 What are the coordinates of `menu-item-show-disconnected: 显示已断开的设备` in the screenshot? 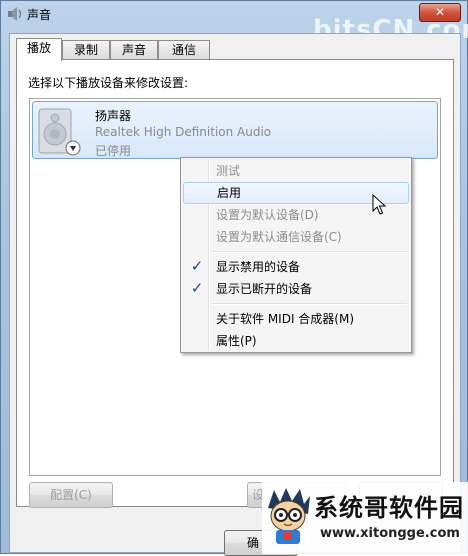 It's located at (296, 289).